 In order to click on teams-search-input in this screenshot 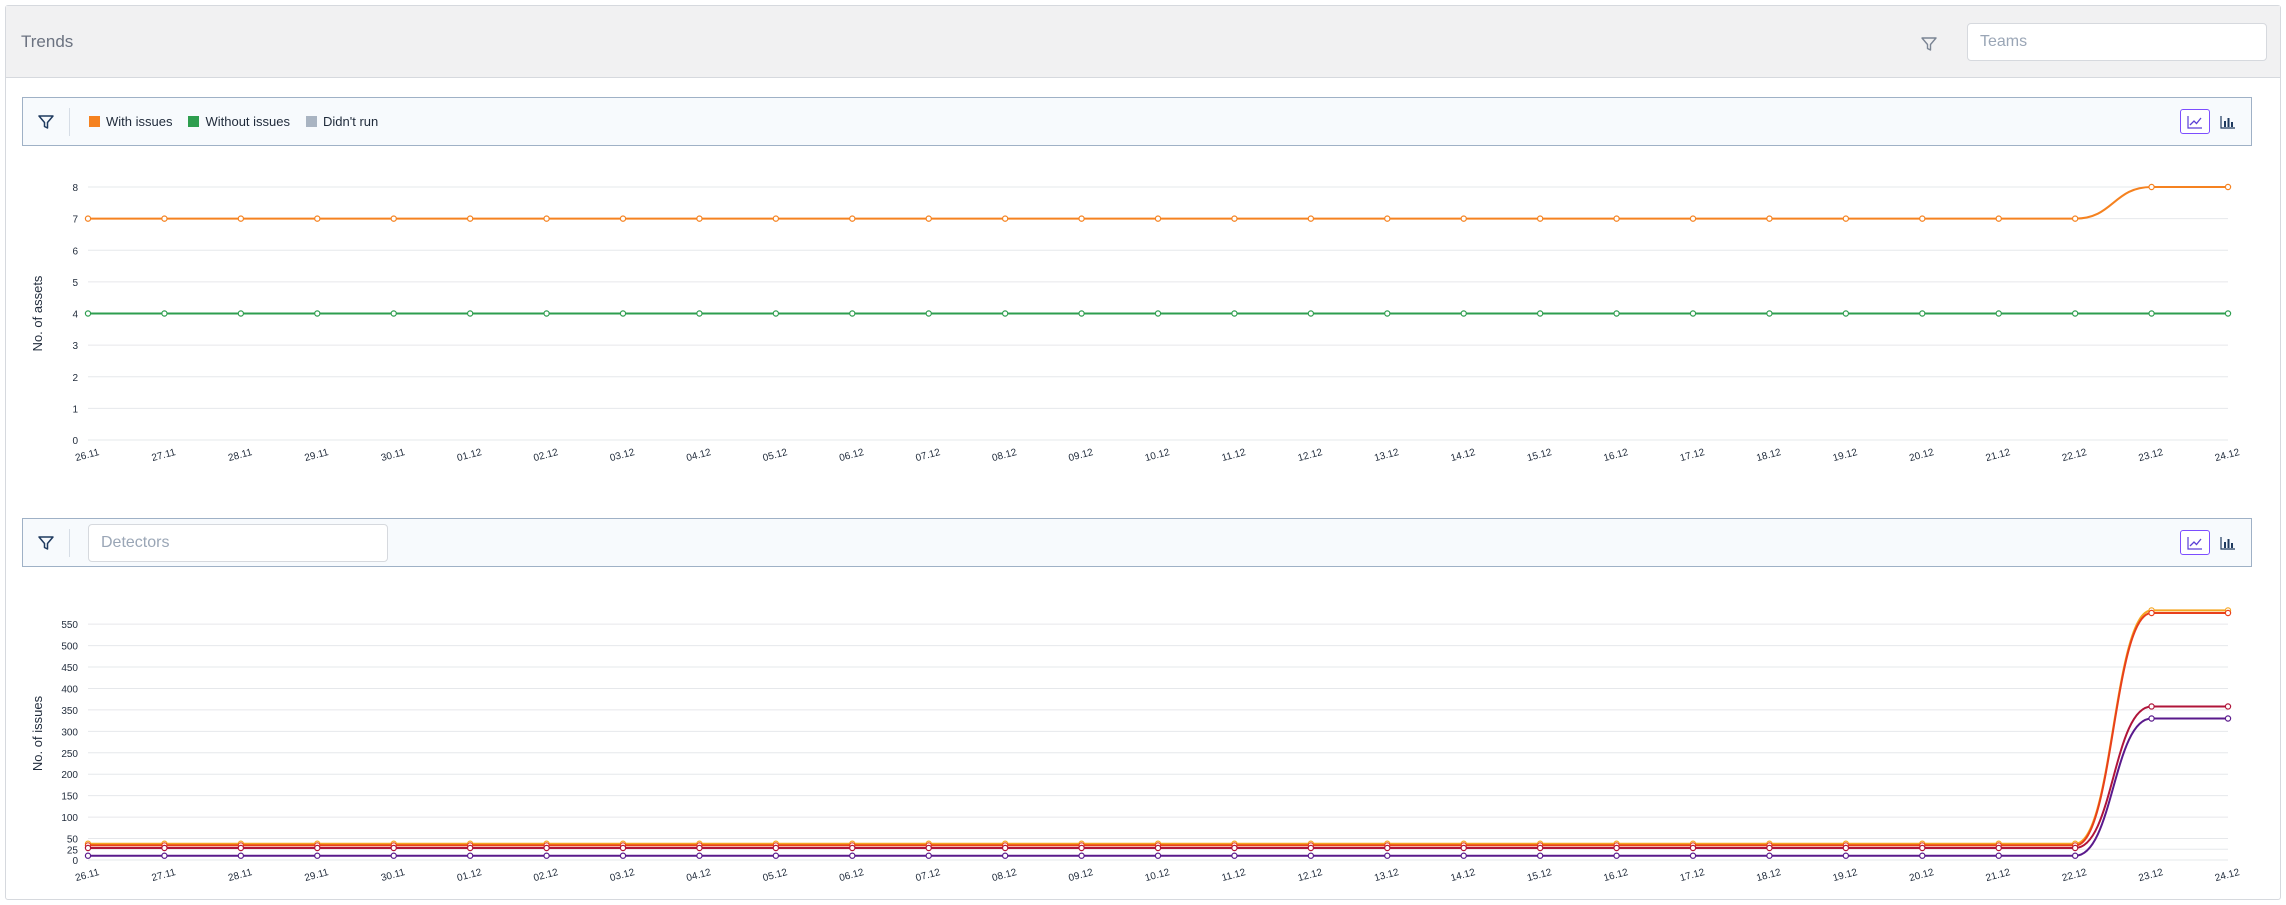, I will do `click(2117, 42)`.